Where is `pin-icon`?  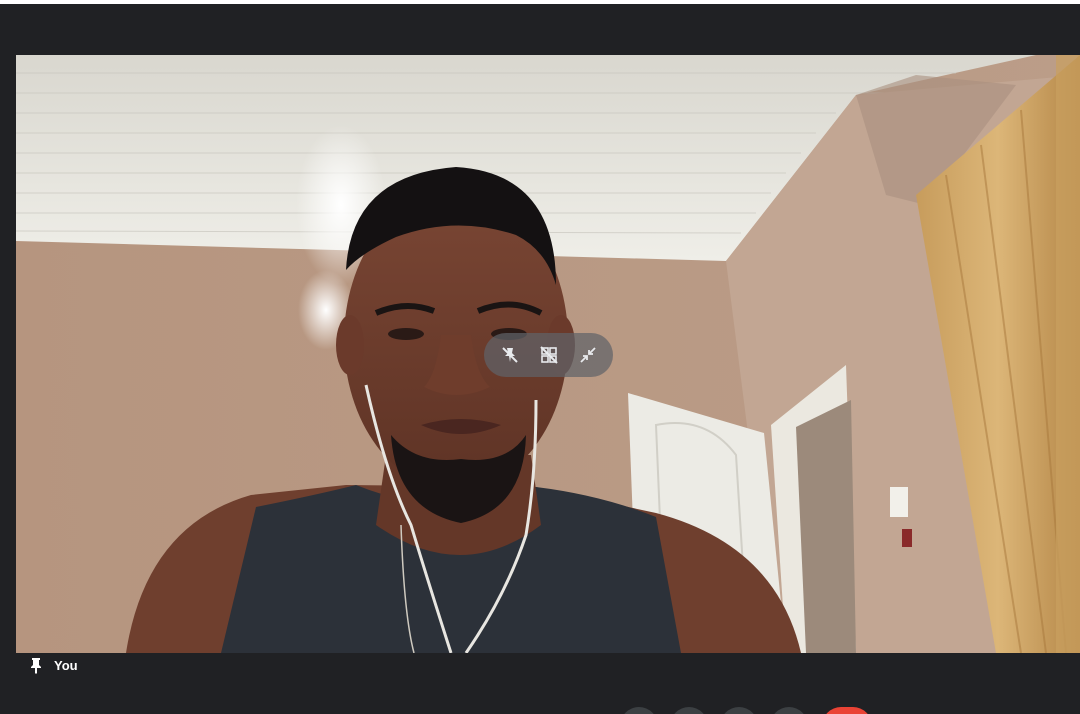
pin-icon is located at coordinates (36, 665).